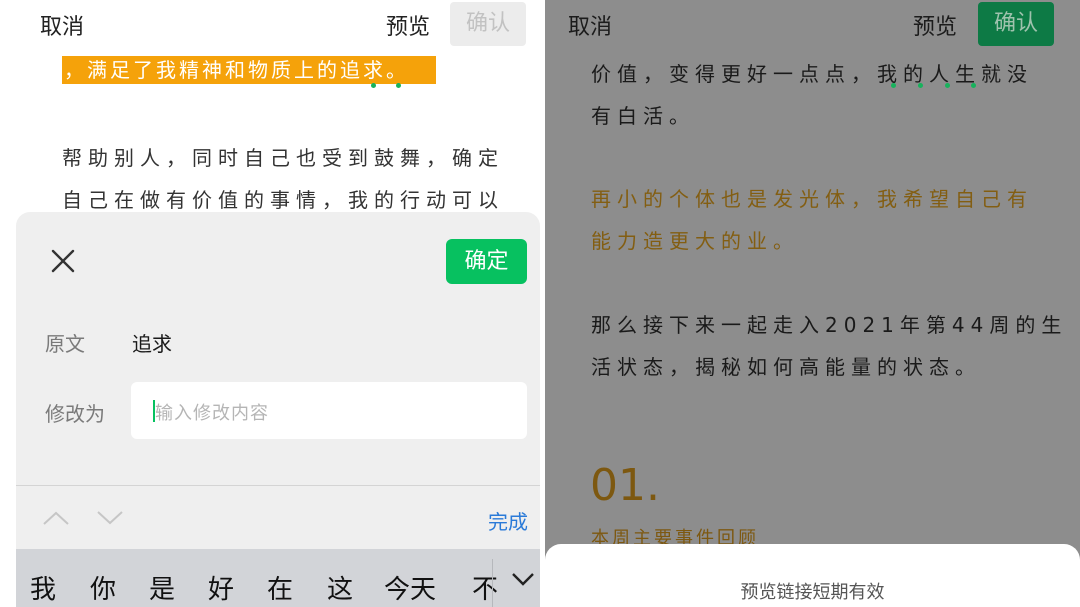  Describe the element at coordinates (643, 116) in the screenshot. I see `article-line: 有白活。` at that location.